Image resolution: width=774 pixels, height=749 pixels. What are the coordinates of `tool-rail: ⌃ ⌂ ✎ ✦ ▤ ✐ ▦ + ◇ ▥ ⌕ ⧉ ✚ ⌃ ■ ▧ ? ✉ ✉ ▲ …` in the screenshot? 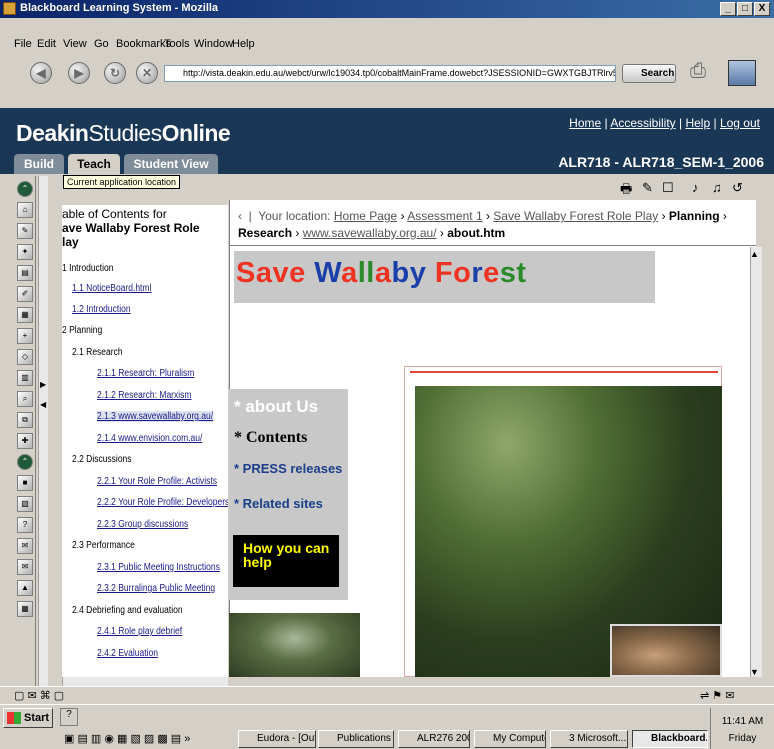 It's located at (25, 431).